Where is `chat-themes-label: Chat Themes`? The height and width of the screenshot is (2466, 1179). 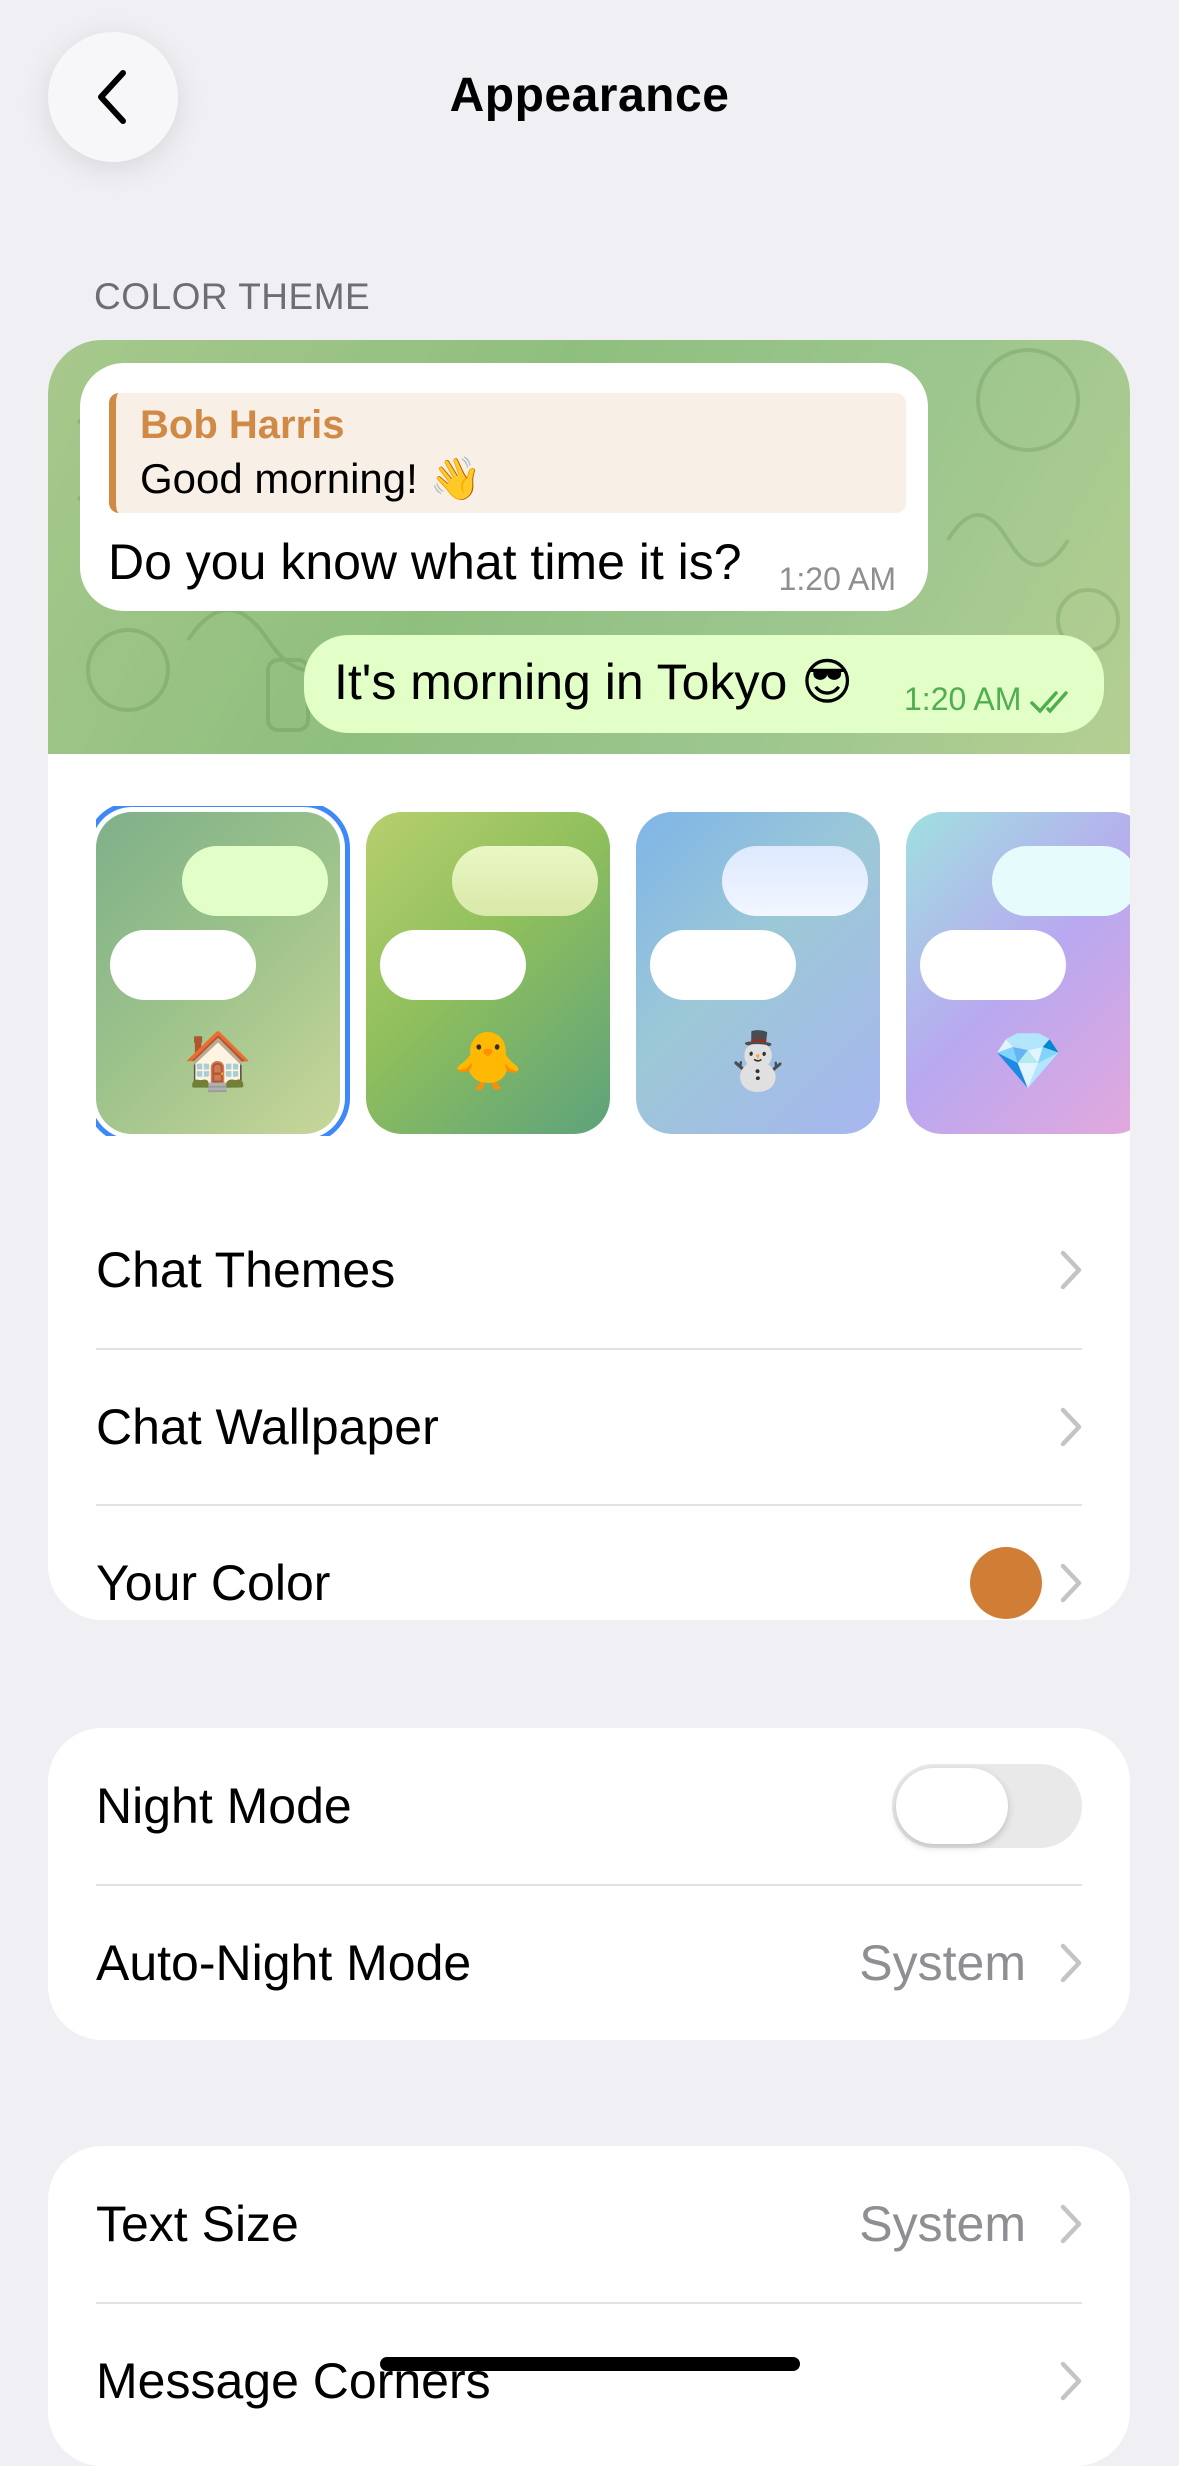 chat-themes-label: Chat Themes is located at coordinates (246, 1270).